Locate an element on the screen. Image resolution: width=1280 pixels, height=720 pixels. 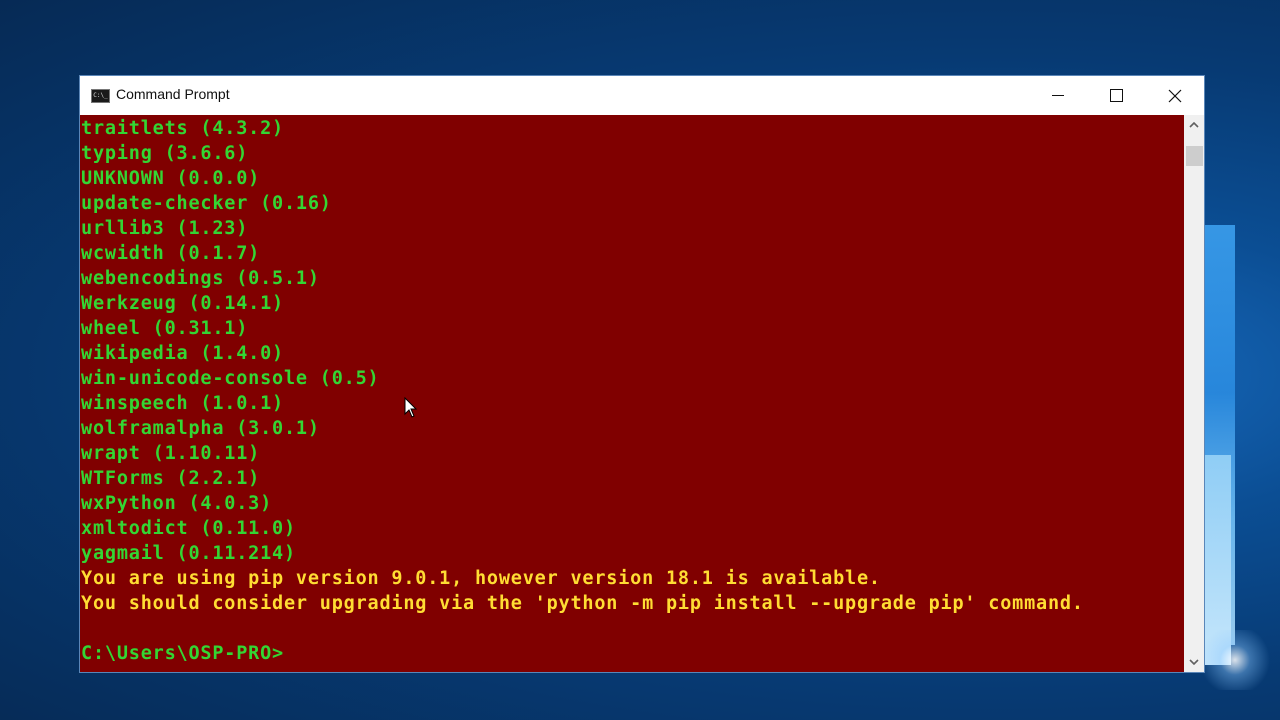
cmd-app-icon: C:\_ is located at coordinates (100, 96).